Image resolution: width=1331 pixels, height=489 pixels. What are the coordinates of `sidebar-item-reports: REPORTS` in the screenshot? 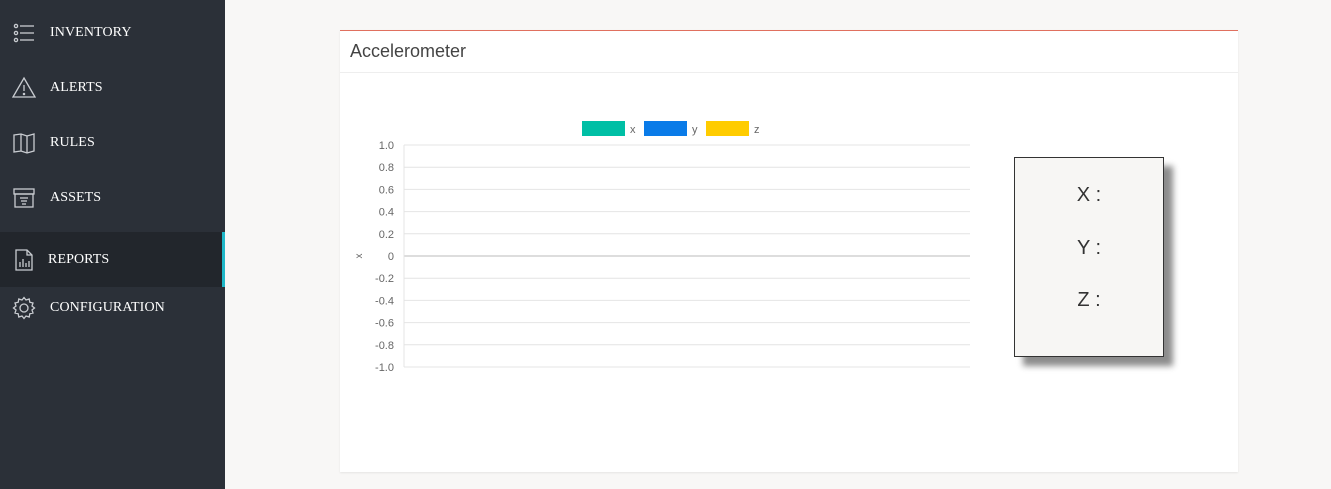 It's located at (112, 259).